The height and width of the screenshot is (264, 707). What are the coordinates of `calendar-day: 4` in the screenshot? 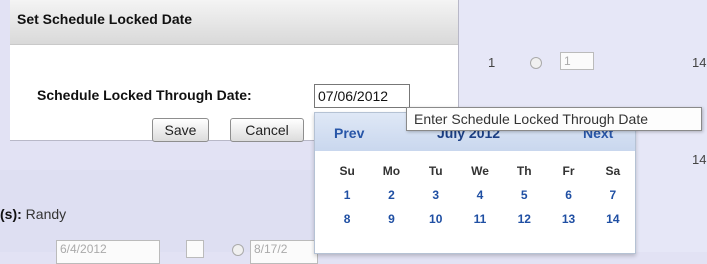 It's located at (480, 195).